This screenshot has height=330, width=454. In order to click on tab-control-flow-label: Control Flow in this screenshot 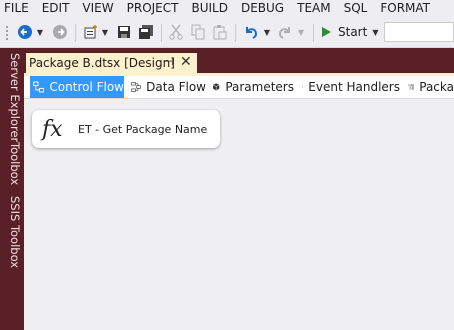, I will do `click(86, 87)`.